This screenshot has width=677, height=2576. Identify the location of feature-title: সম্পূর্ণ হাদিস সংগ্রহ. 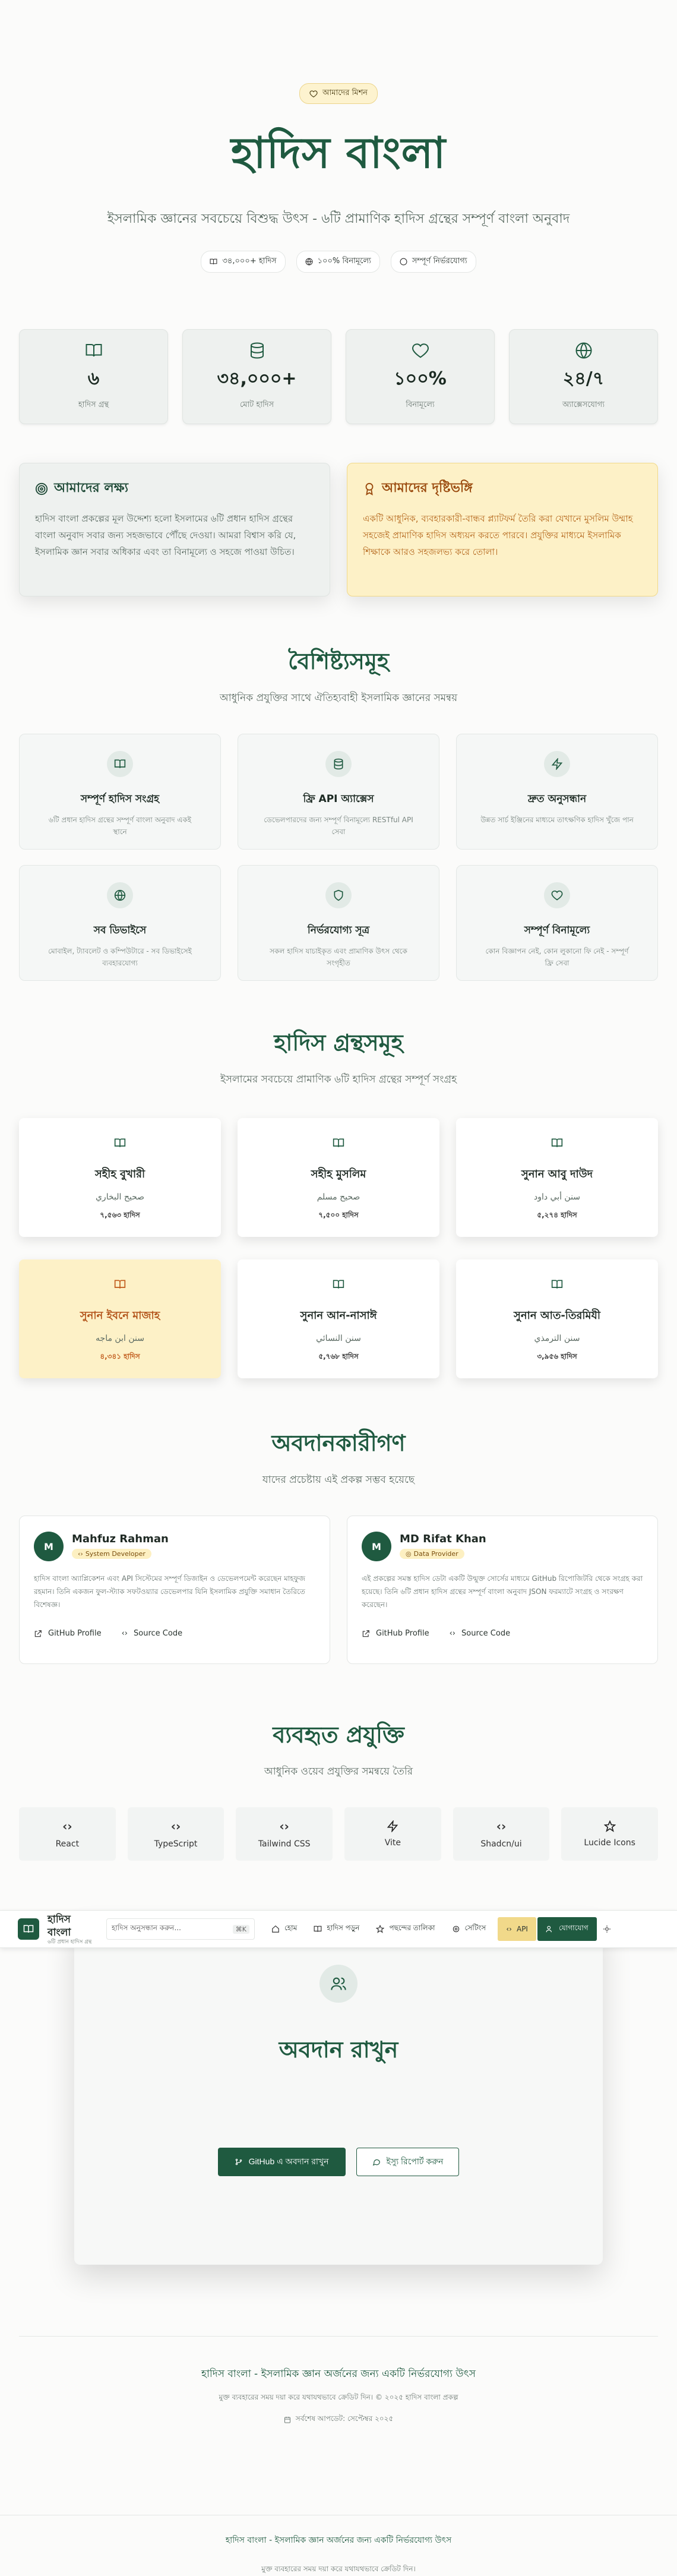
(120, 799).